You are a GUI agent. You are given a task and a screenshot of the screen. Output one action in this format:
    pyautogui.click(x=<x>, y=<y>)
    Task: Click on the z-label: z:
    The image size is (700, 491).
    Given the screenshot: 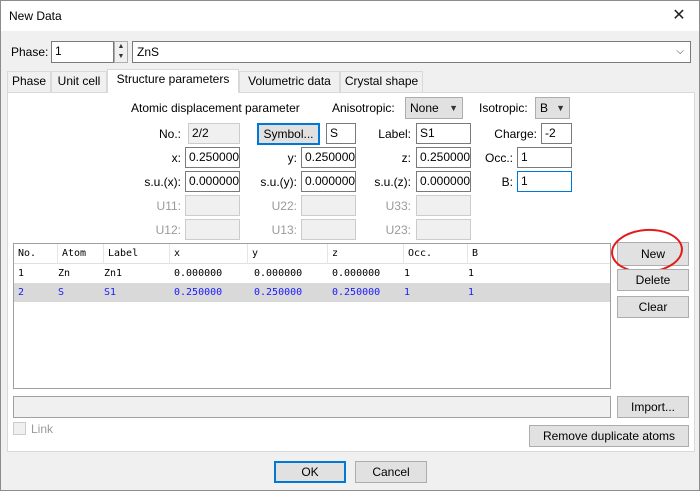 What is the action you would take?
    pyautogui.click(x=406, y=158)
    